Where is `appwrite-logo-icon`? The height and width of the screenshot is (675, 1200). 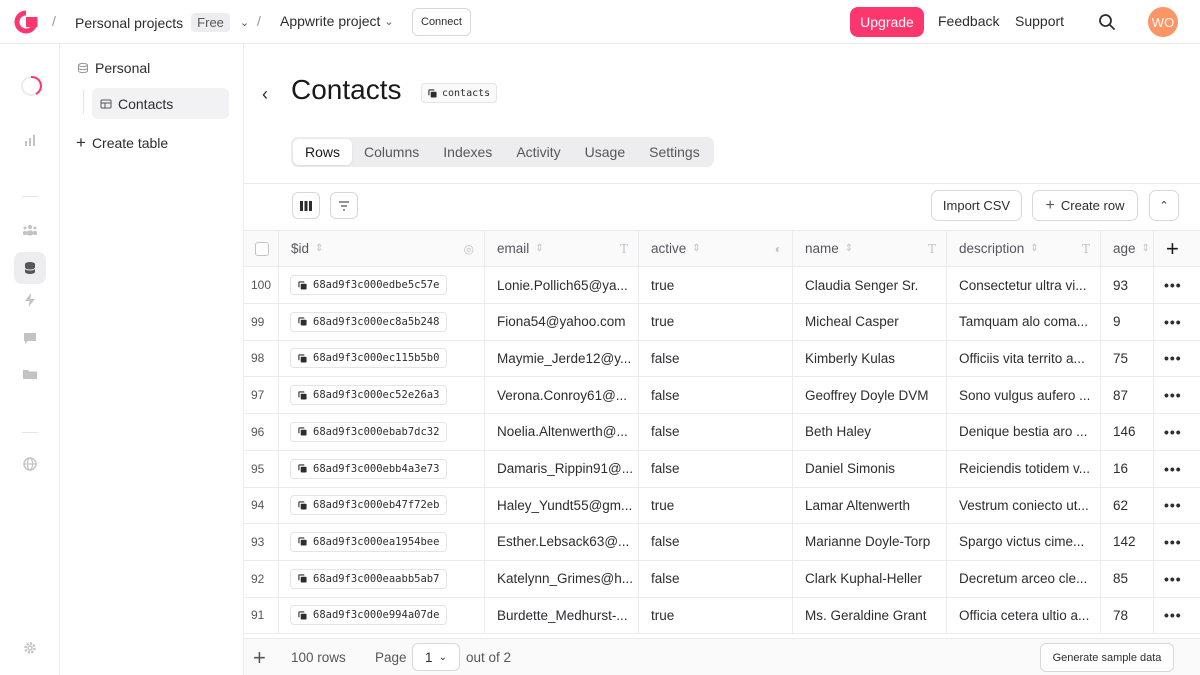
appwrite-logo-icon is located at coordinates (26, 22).